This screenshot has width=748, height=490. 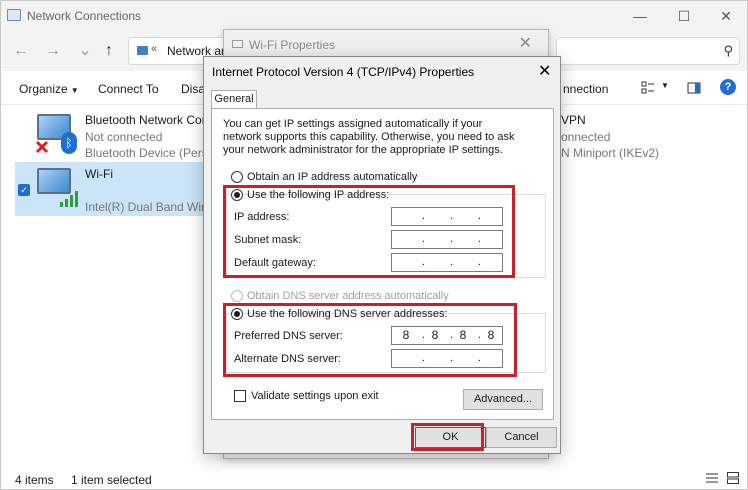 I want to click on default-gateway-label: Default gateway:, so click(x=275, y=263).